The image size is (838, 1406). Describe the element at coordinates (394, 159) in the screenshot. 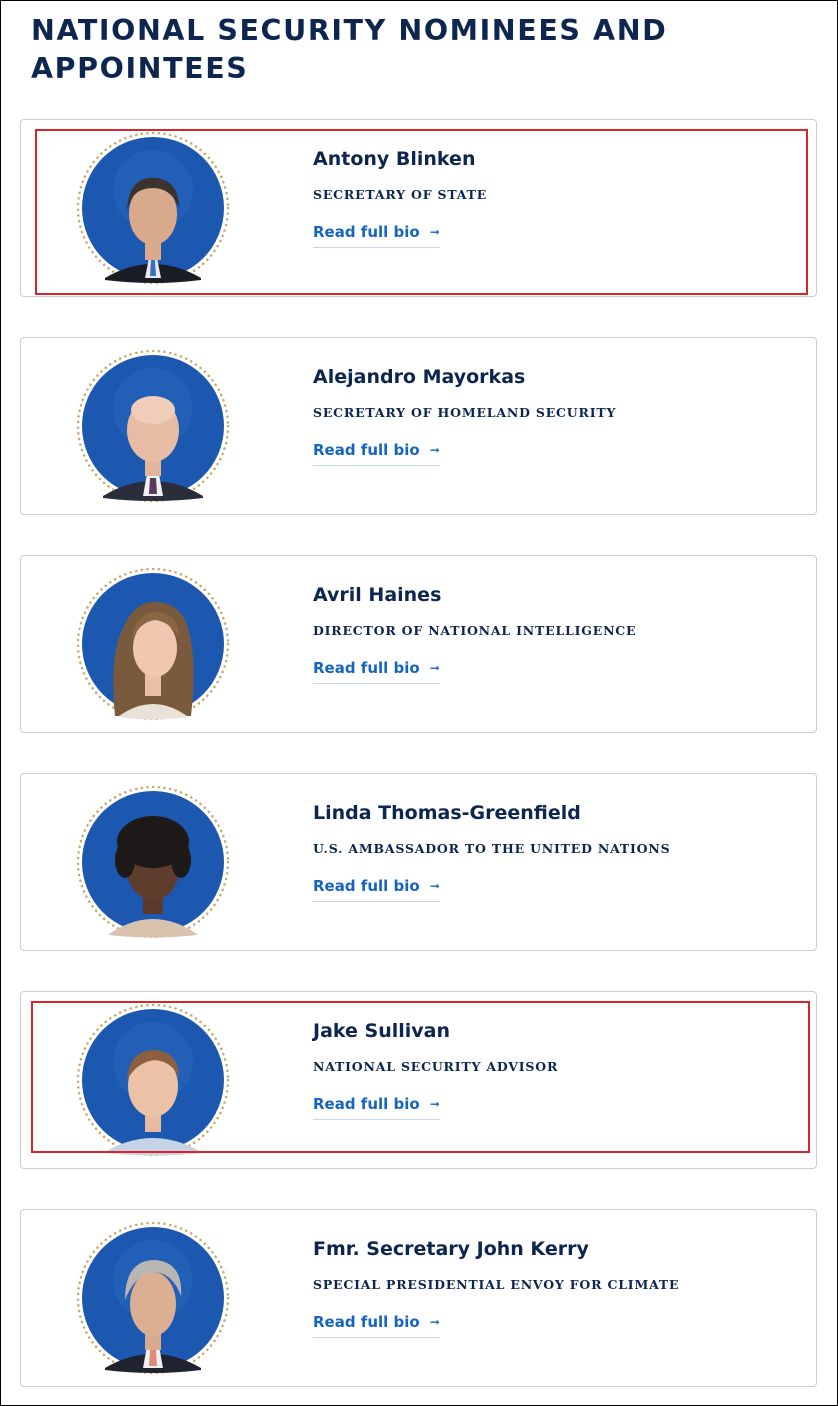

I see `person-name: Antony Blinken` at that location.